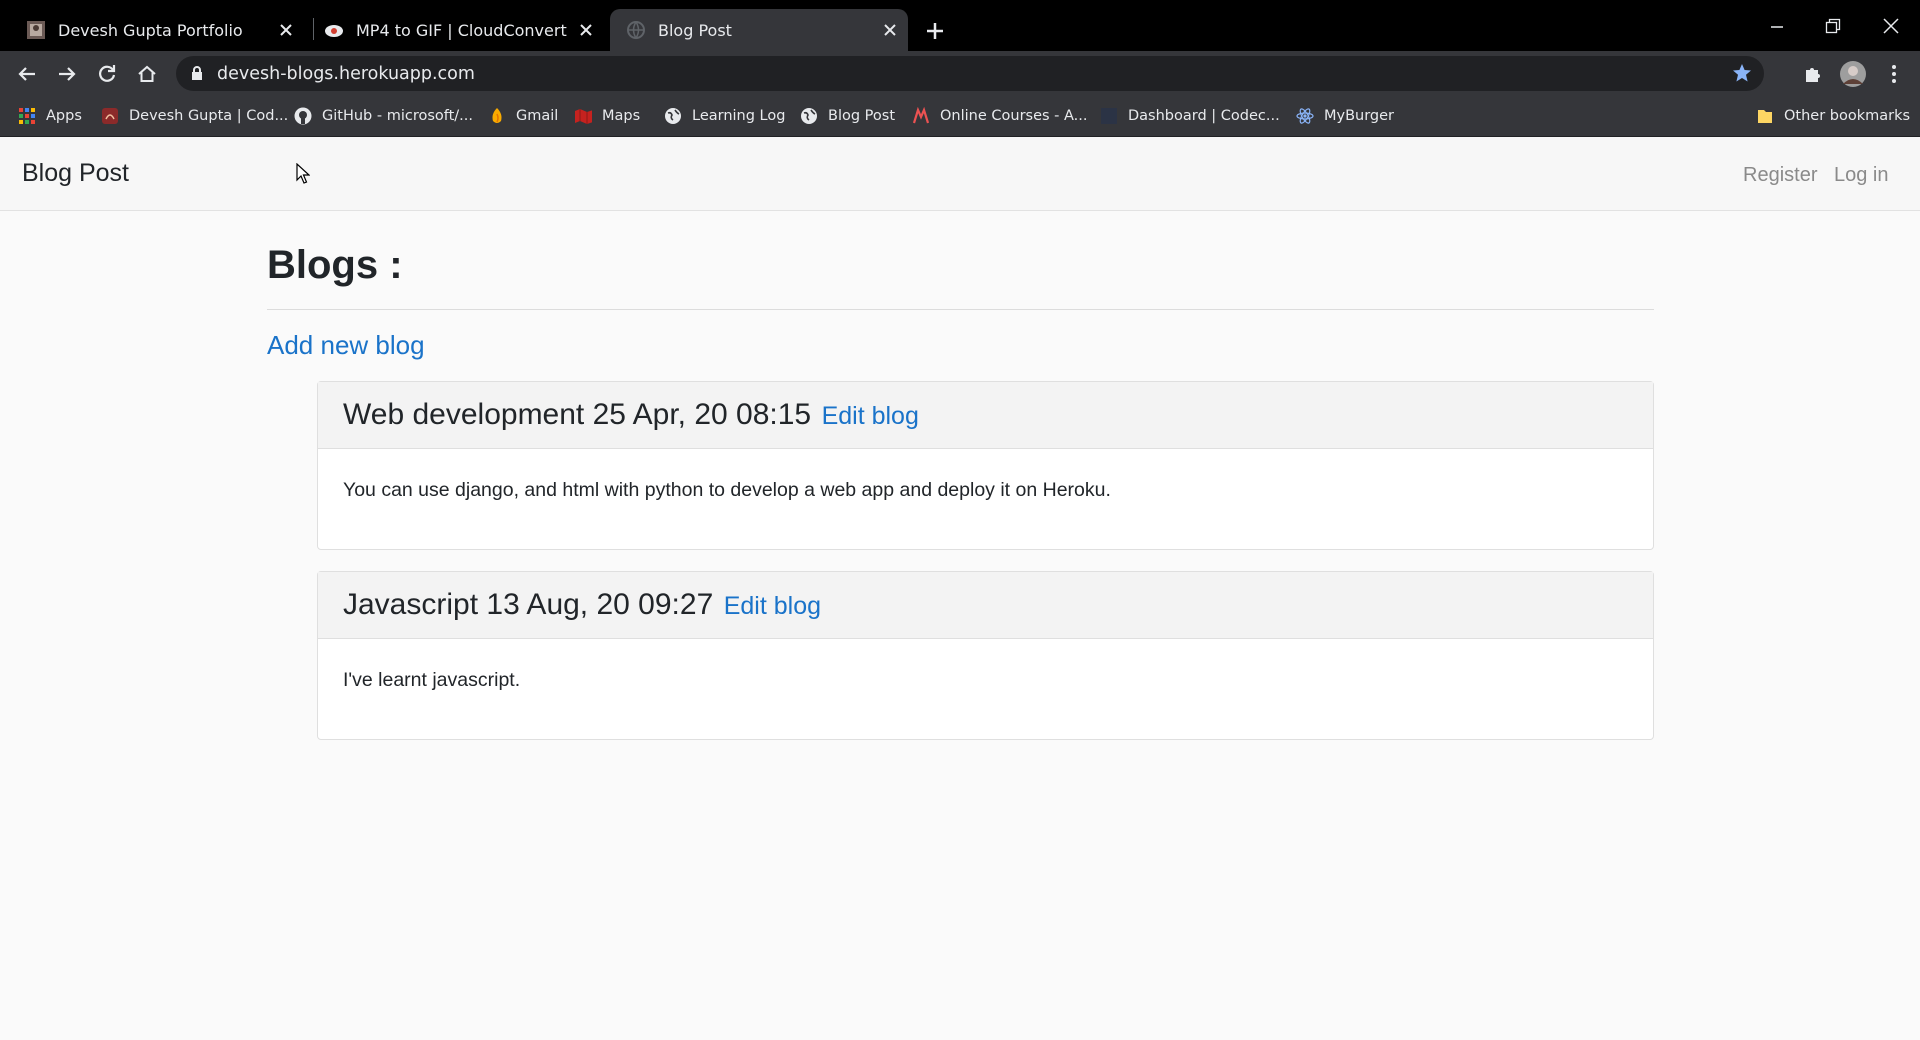 The width and height of the screenshot is (1920, 1040). I want to click on lock-icon, so click(197, 75).